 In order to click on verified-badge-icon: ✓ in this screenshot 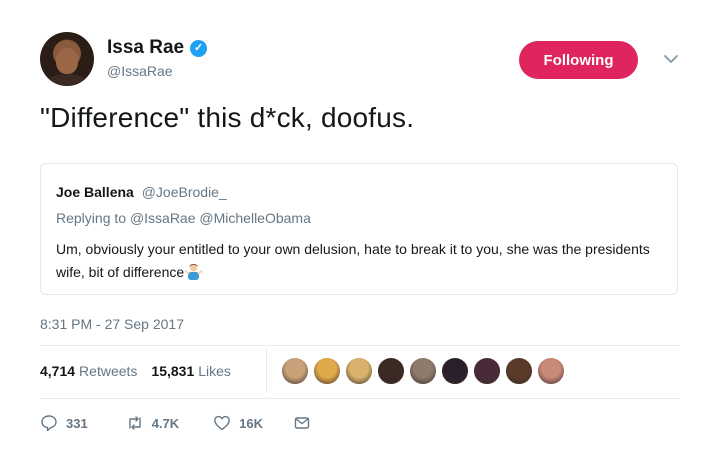, I will do `click(199, 48)`.